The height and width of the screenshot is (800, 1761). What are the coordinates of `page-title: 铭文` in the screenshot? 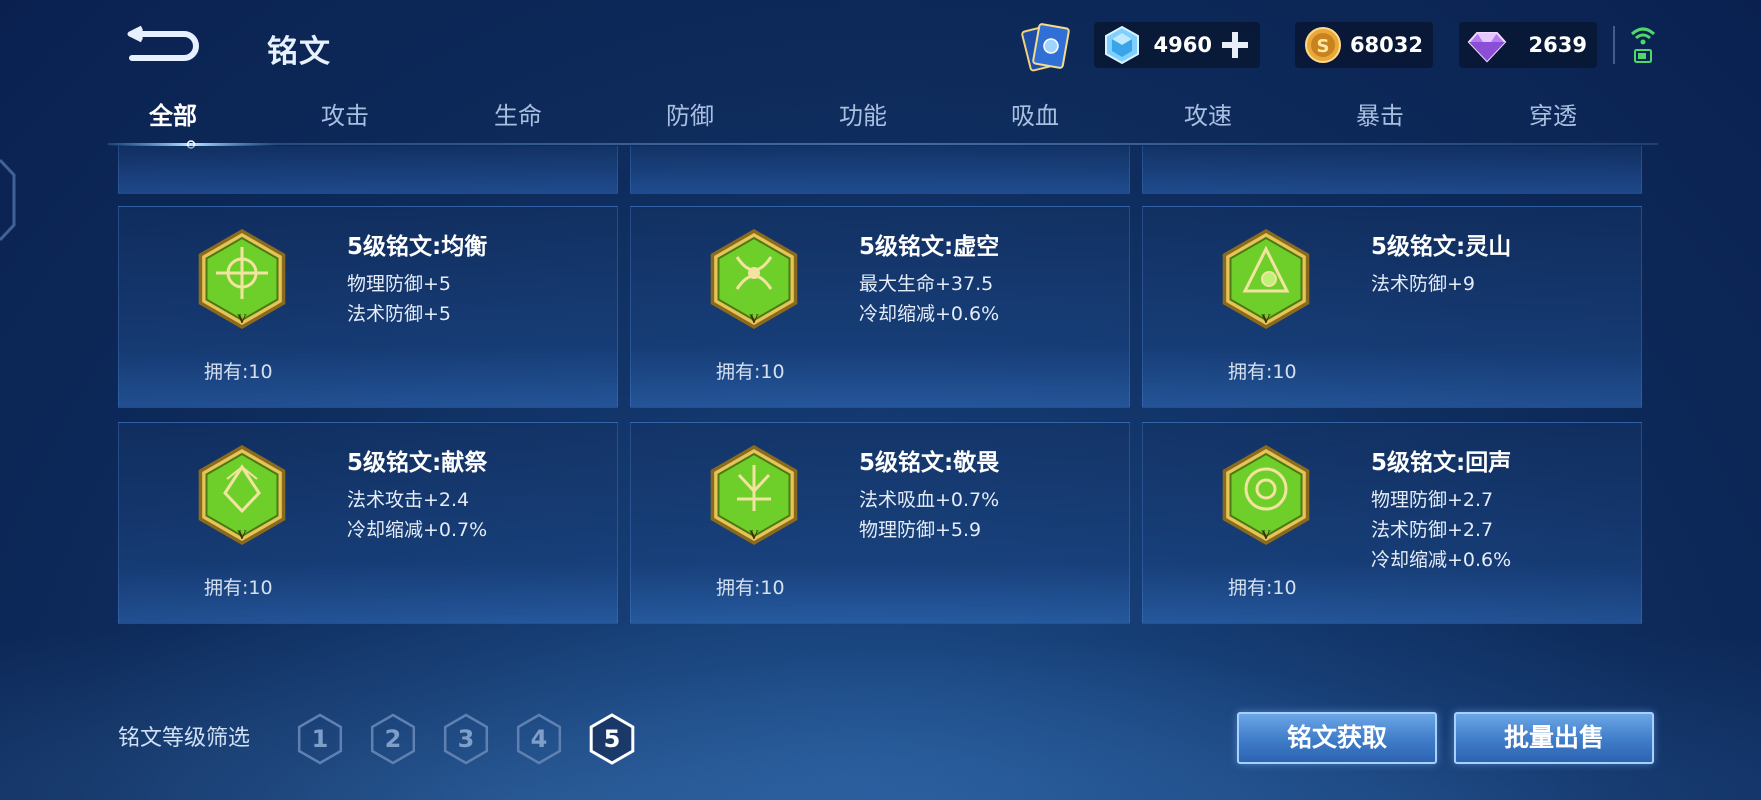 It's located at (299, 52).